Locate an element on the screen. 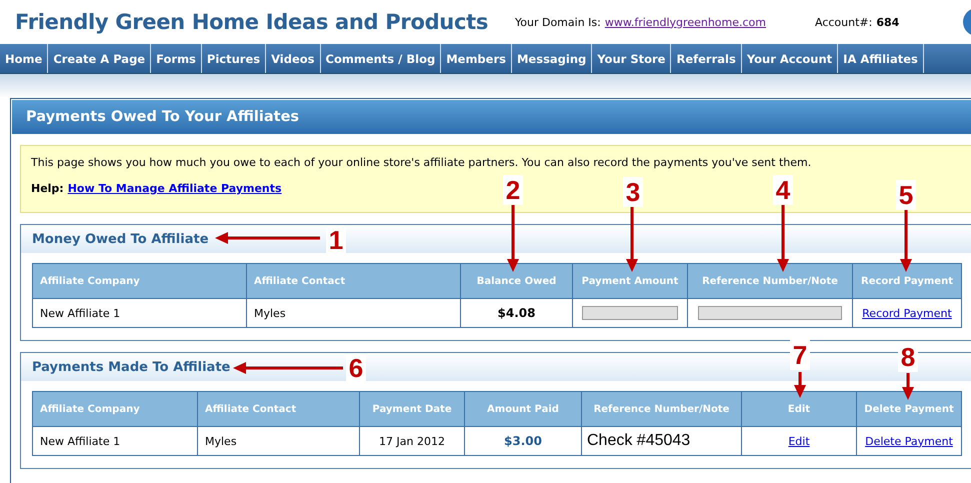 Image resolution: width=971 pixels, height=483 pixels. nav-item: Forms is located at coordinates (176, 58).